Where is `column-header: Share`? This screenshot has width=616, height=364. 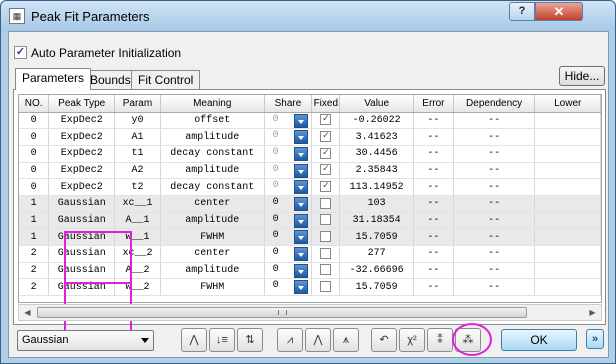 column-header: Share is located at coordinates (288, 104).